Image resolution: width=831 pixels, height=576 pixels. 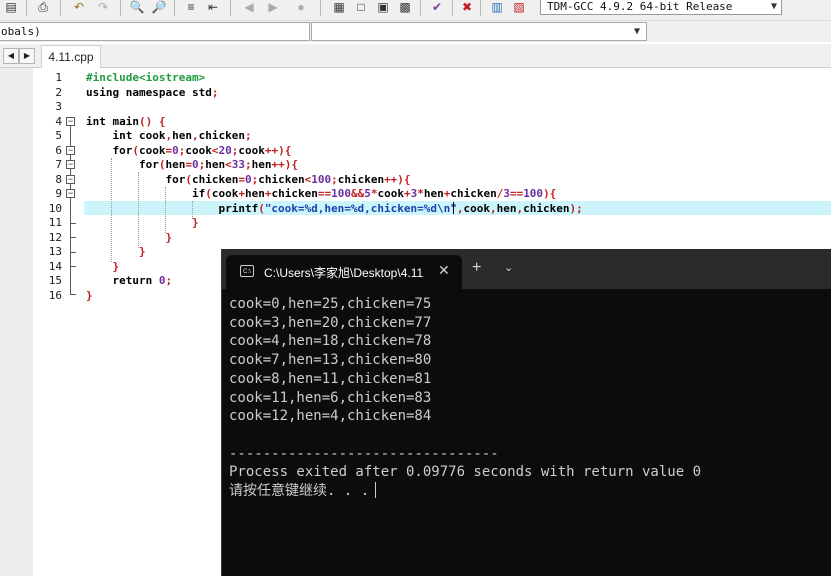 I want to click on unindent-icon: ⇤, so click(x=213, y=7).